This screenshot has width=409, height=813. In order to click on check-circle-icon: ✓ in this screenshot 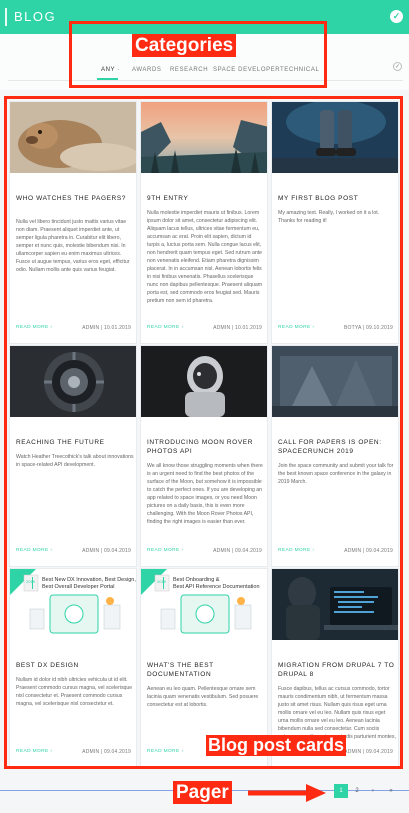, I will do `click(396, 16)`.